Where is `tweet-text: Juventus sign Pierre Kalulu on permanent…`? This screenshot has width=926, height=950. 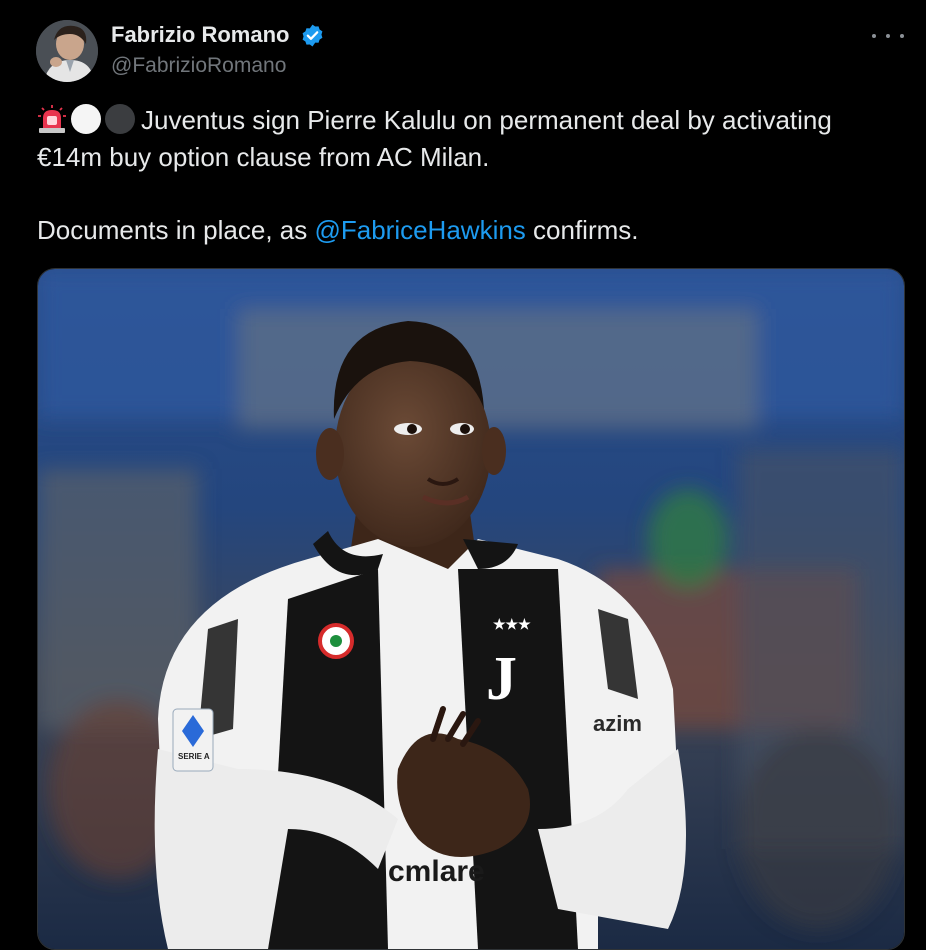 tweet-text: Juventus sign Pierre Kalulu on permanent… is located at coordinates (467, 175).